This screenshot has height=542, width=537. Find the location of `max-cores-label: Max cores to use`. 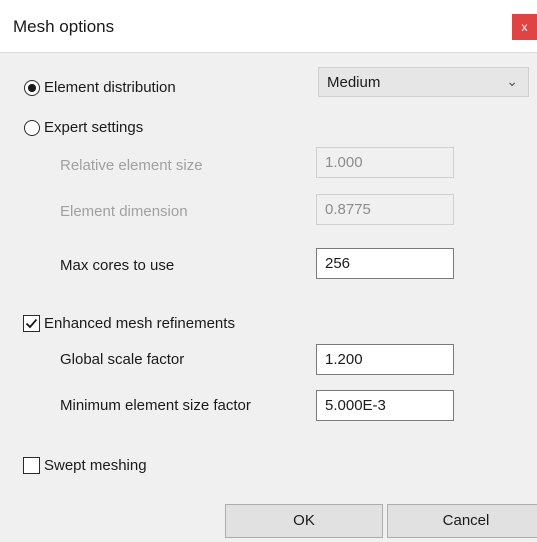

max-cores-label: Max cores to use is located at coordinates (117, 265).